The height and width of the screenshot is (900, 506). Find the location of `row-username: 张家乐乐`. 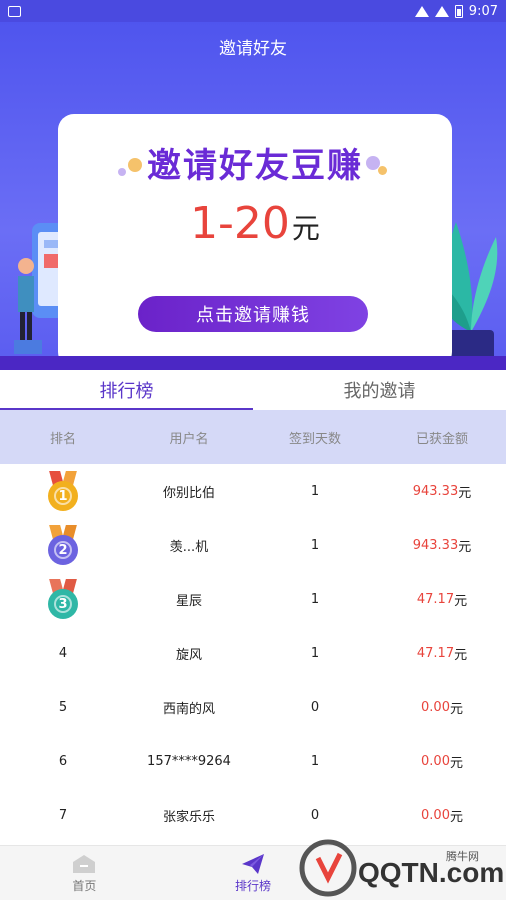

row-username: 张家乐乐 is located at coordinates (188, 817).